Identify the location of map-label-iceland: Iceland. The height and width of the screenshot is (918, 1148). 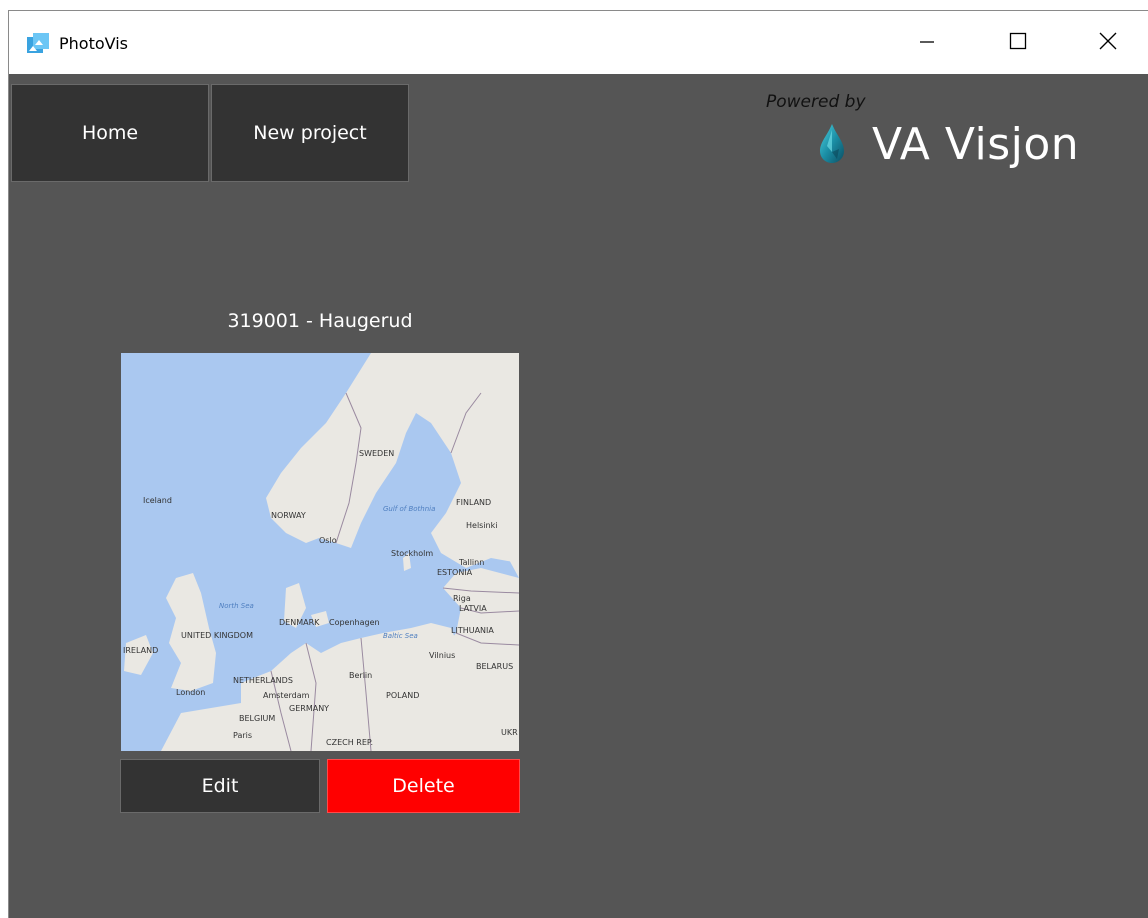
(157, 500).